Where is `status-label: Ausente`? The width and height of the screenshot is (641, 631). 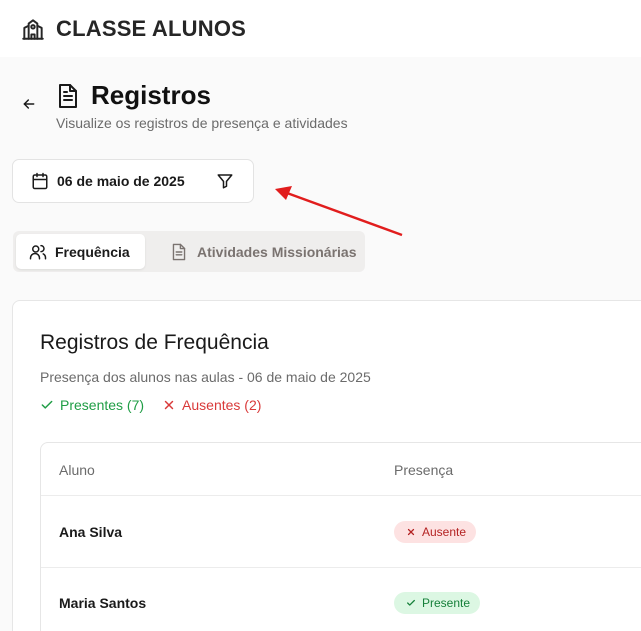 status-label: Ausente is located at coordinates (444, 532).